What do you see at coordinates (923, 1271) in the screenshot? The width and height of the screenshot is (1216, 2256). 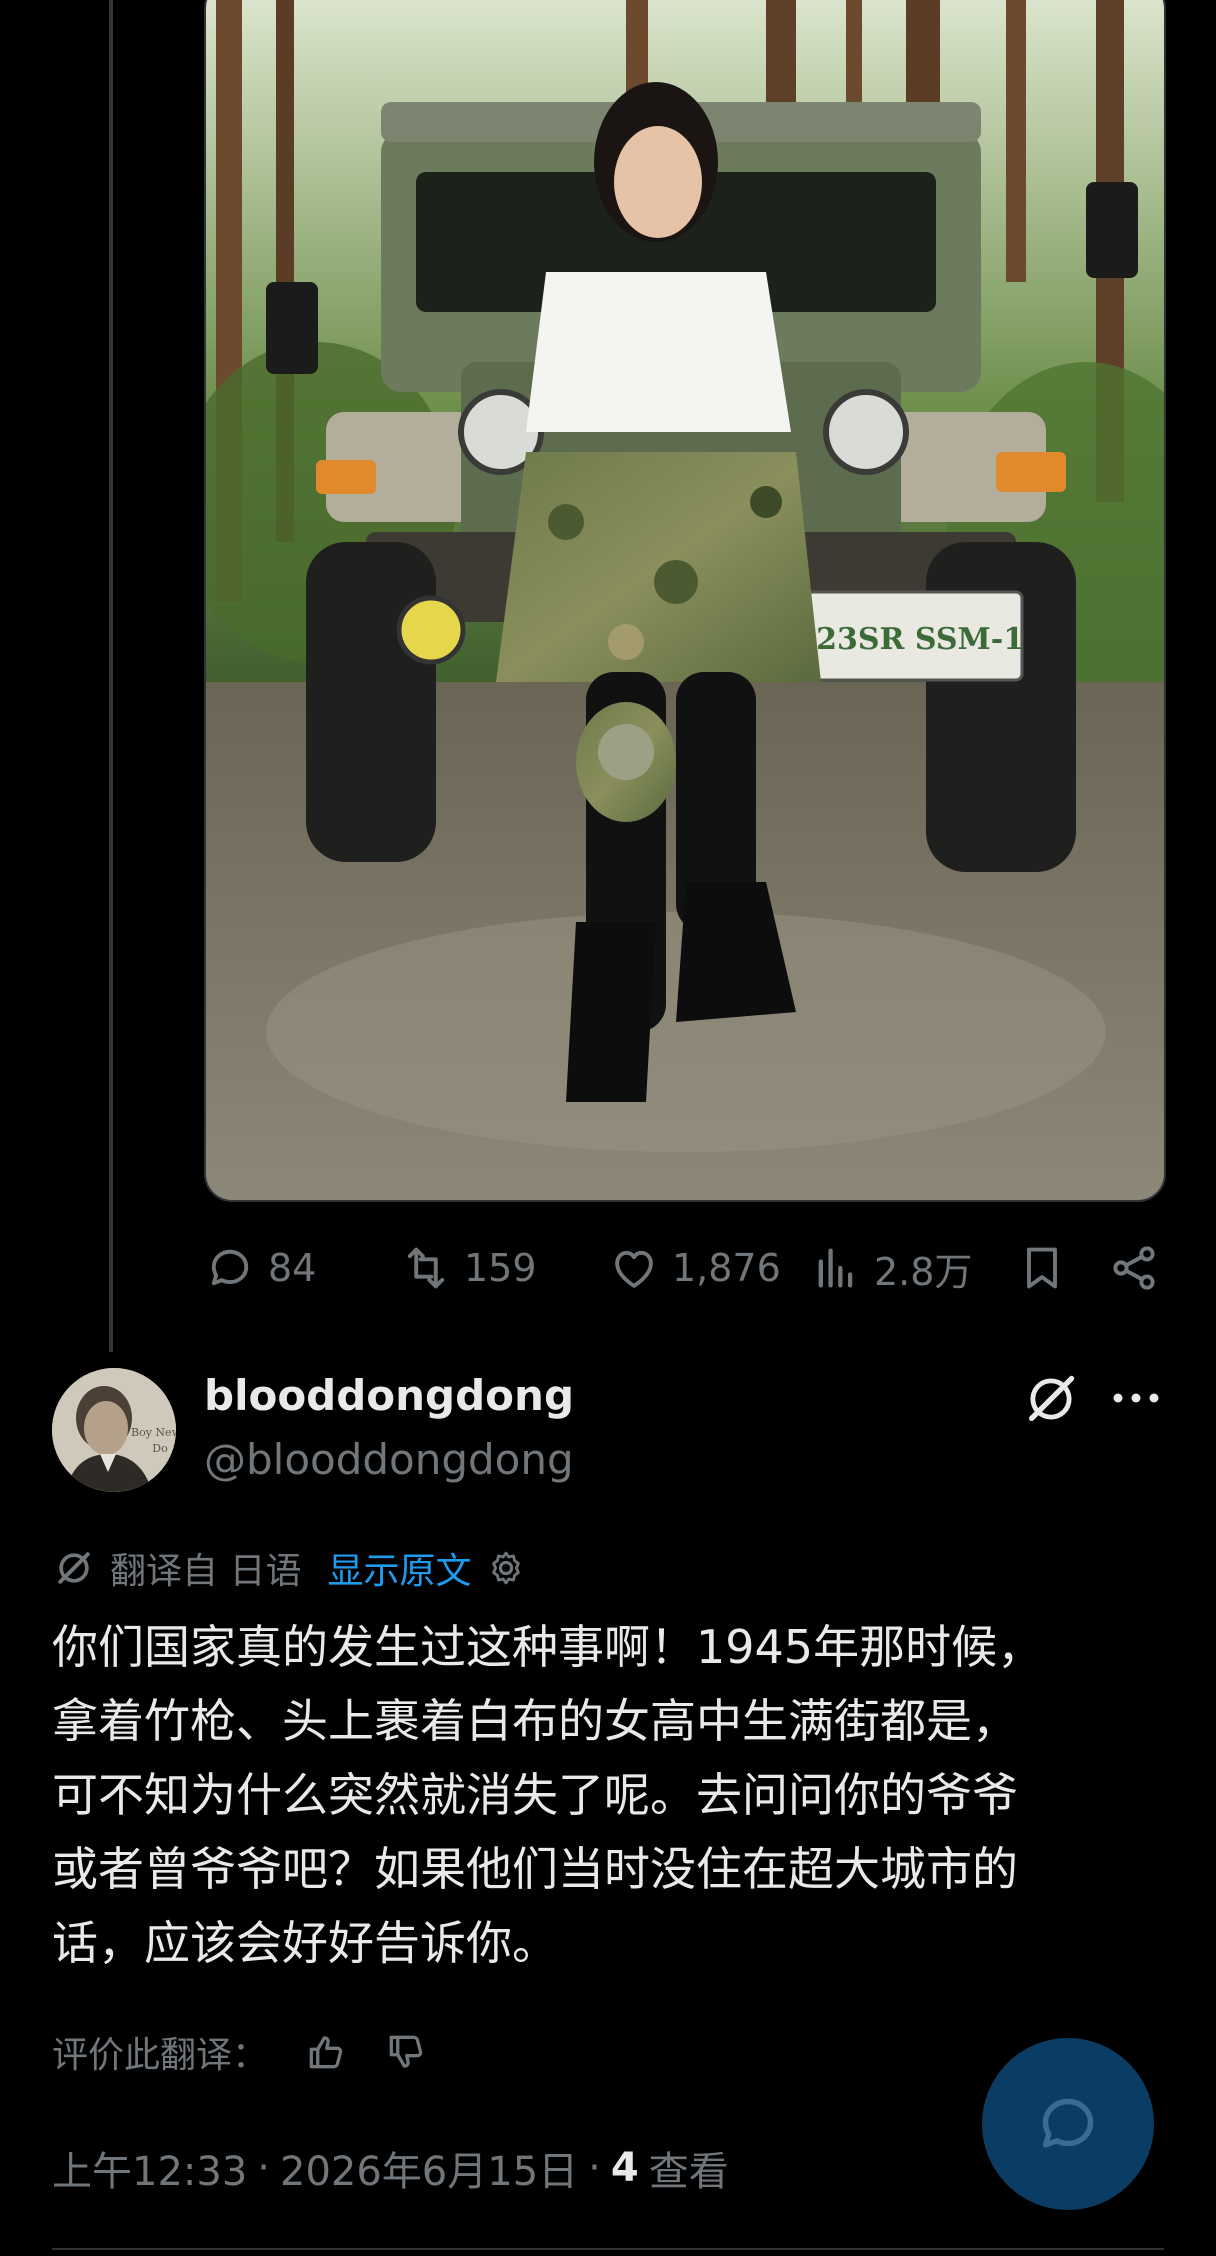 I see `views-count: 2.8万` at bounding box center [923, 1271].